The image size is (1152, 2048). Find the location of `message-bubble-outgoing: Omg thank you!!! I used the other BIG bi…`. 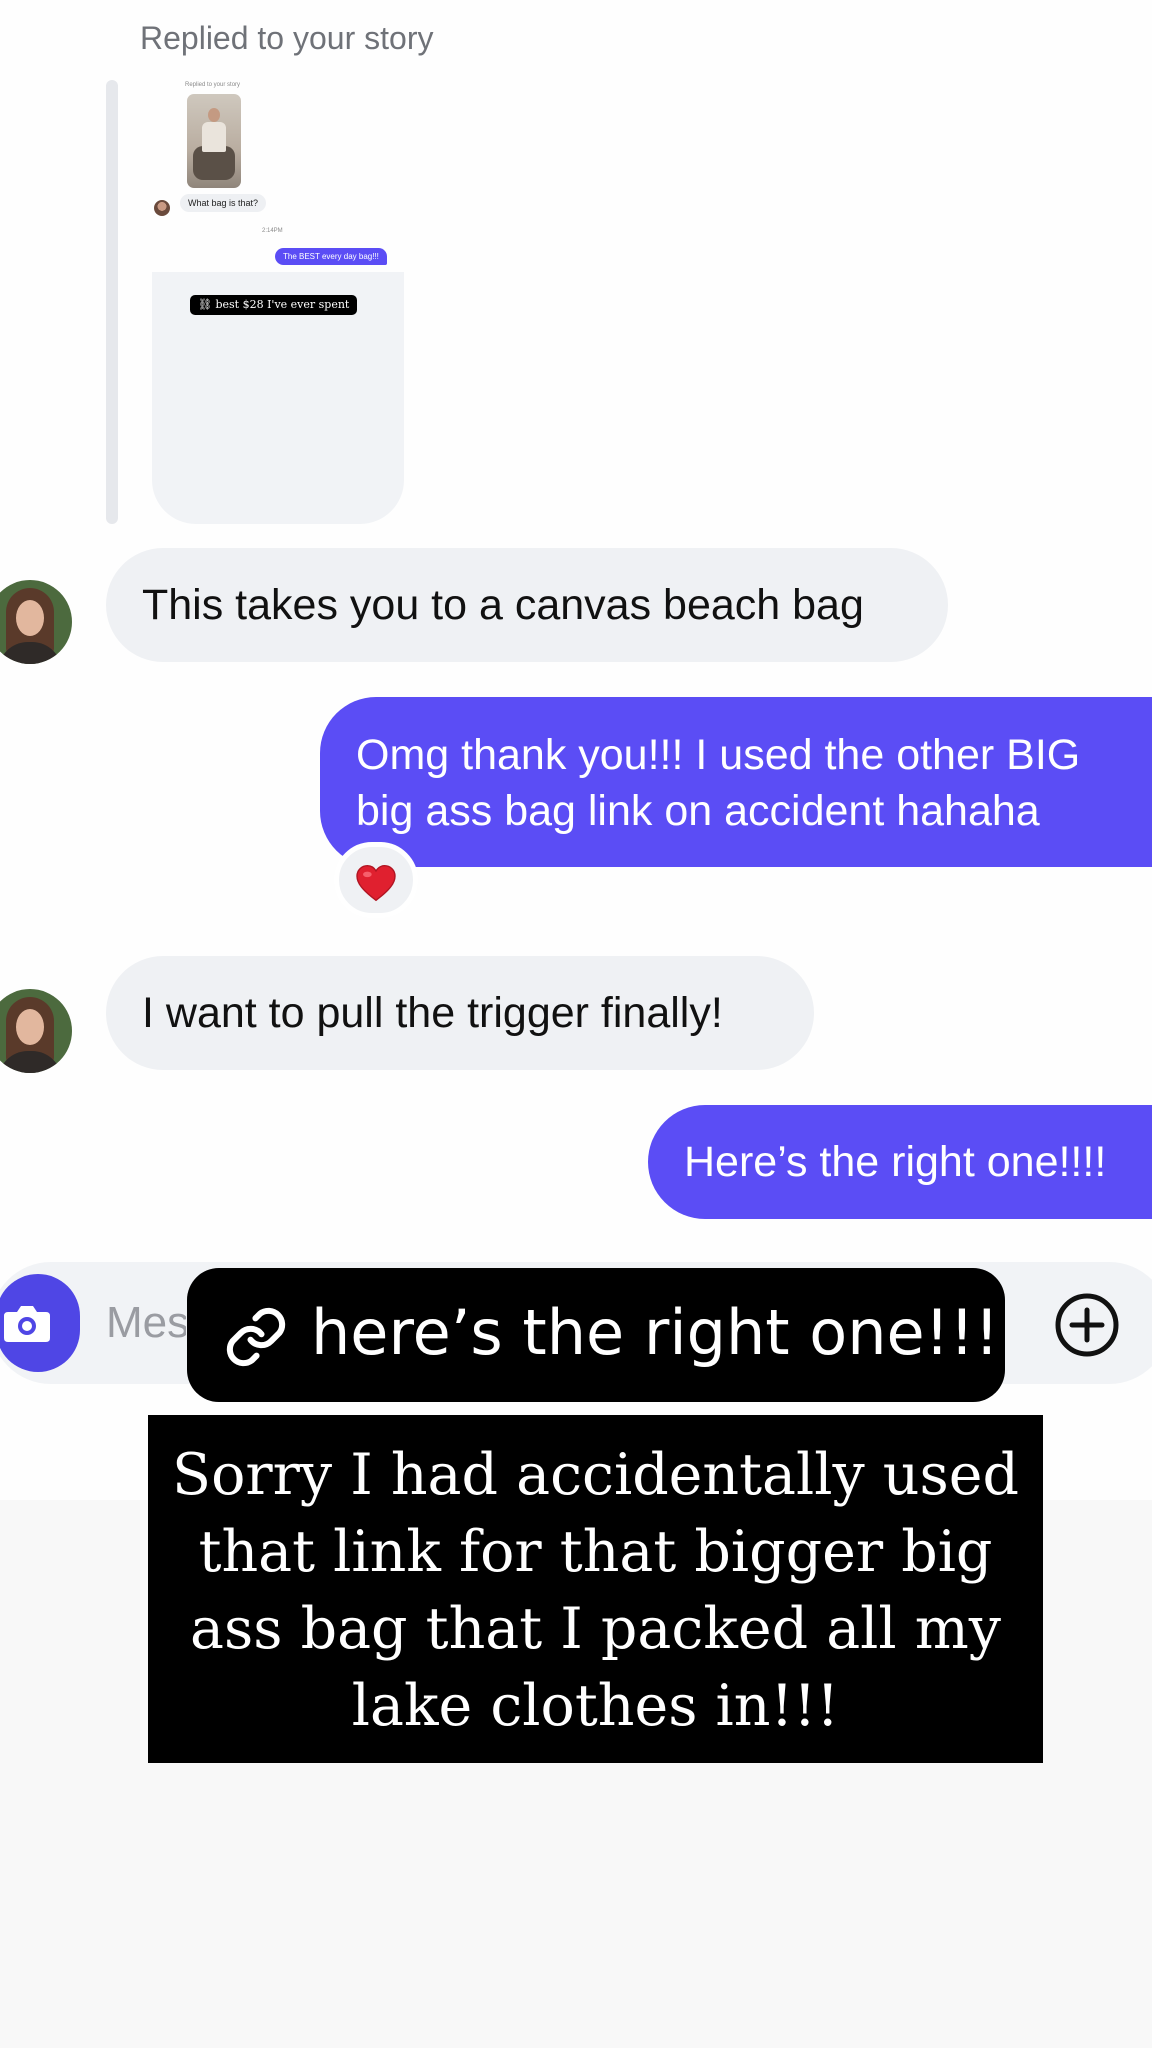

message-bubble-outgoing: Omg thank you!!! I used the other BIG bi… is located at coordinates (736, 782).